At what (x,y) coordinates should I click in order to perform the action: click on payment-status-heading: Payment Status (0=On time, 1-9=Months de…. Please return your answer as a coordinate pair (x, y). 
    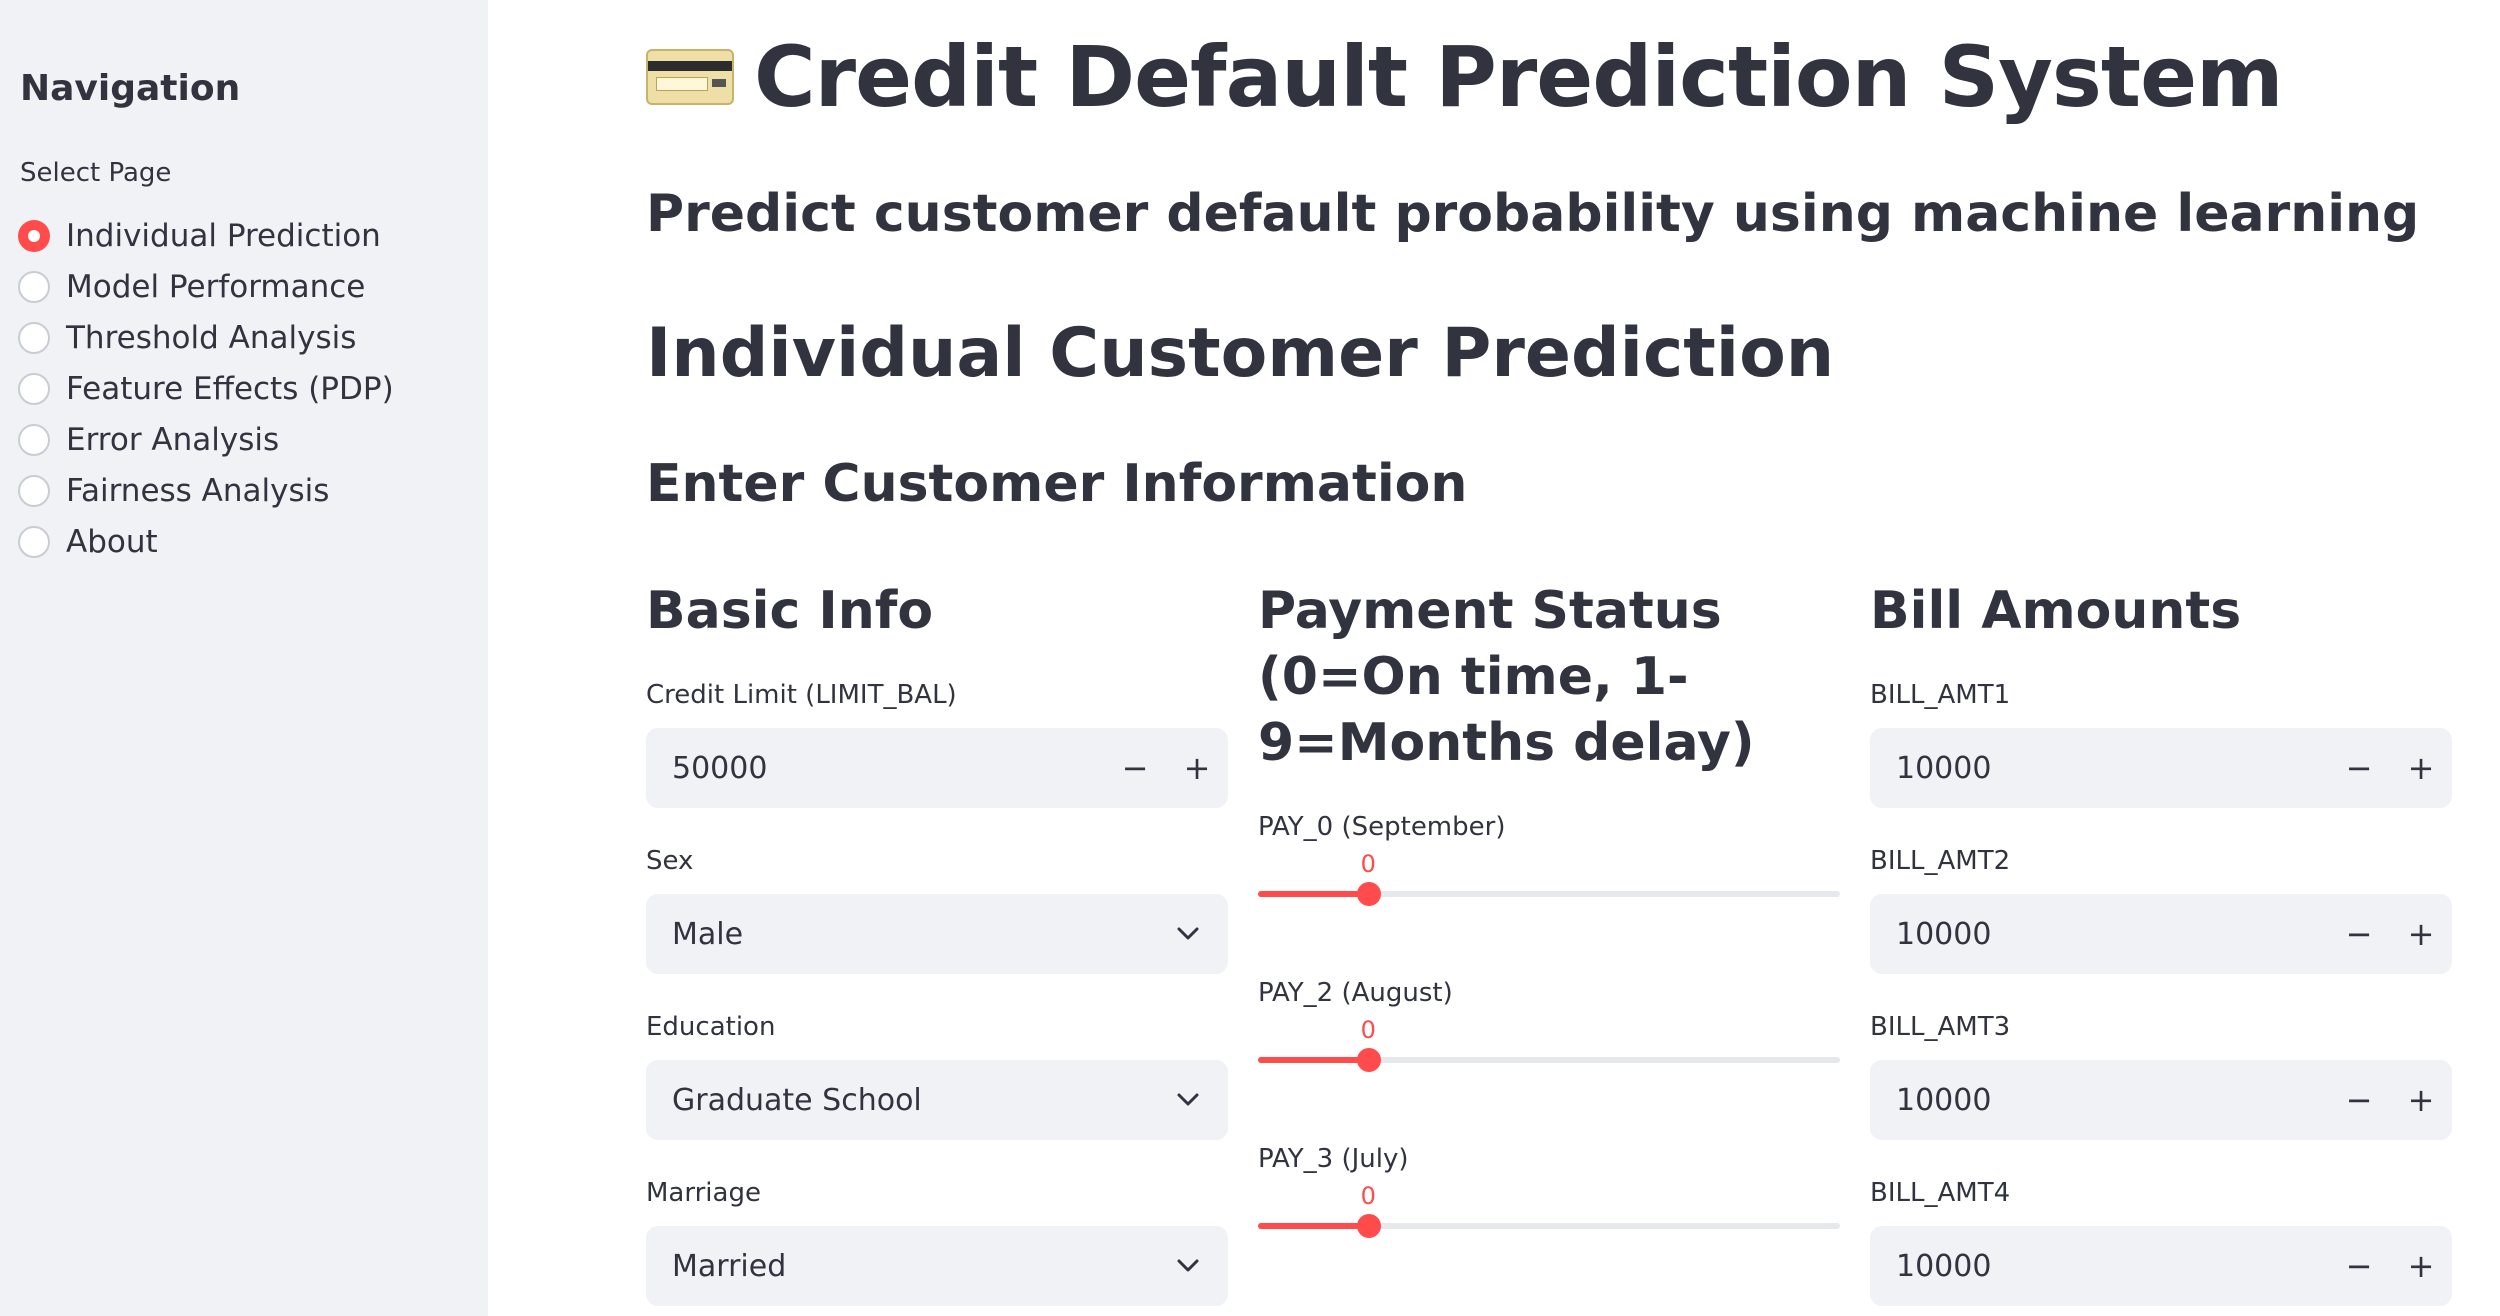
    Looking at the image, I should click on (1506, 677).